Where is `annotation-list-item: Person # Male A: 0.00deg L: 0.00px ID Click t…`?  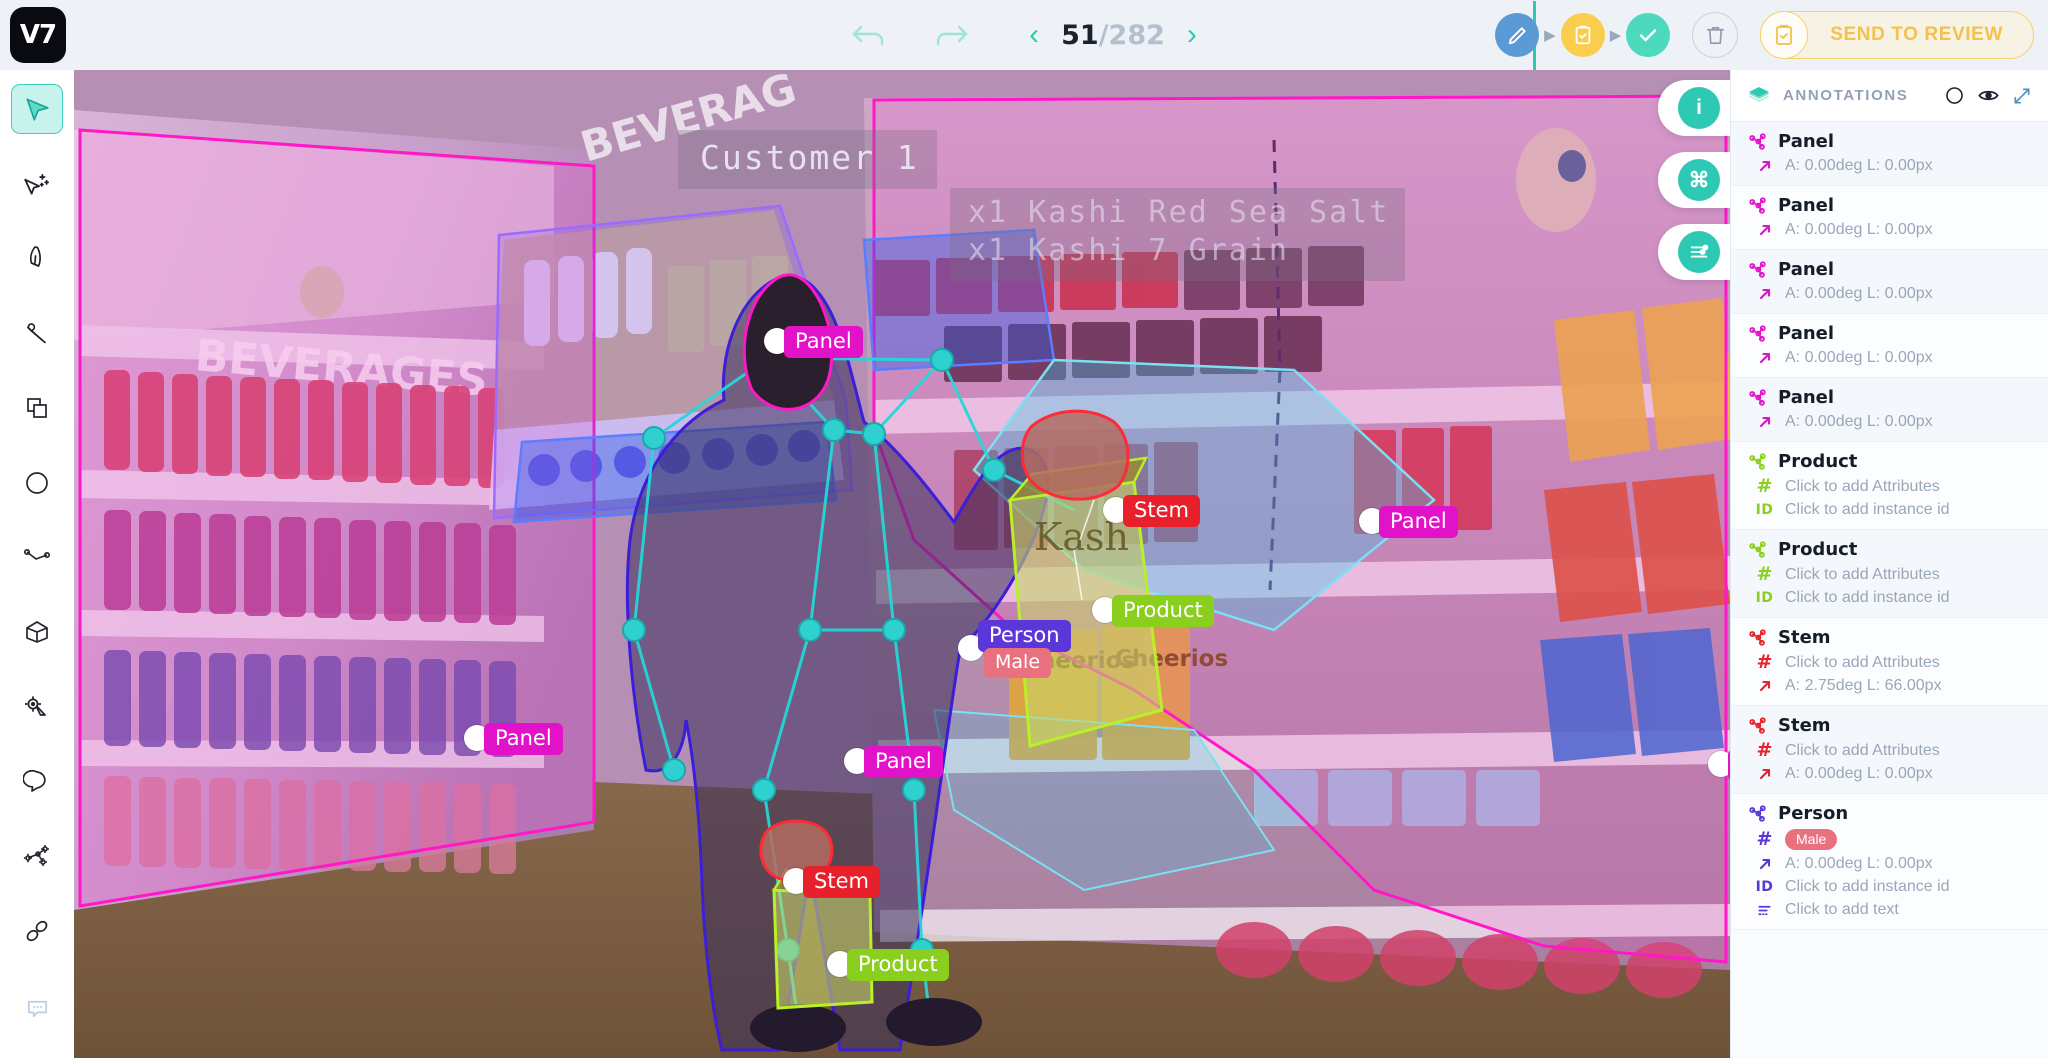 annotation-list-item: Person # Male A: 0.00deg L: 0.00px ID Click t… is located at coordinates (1889, 862).